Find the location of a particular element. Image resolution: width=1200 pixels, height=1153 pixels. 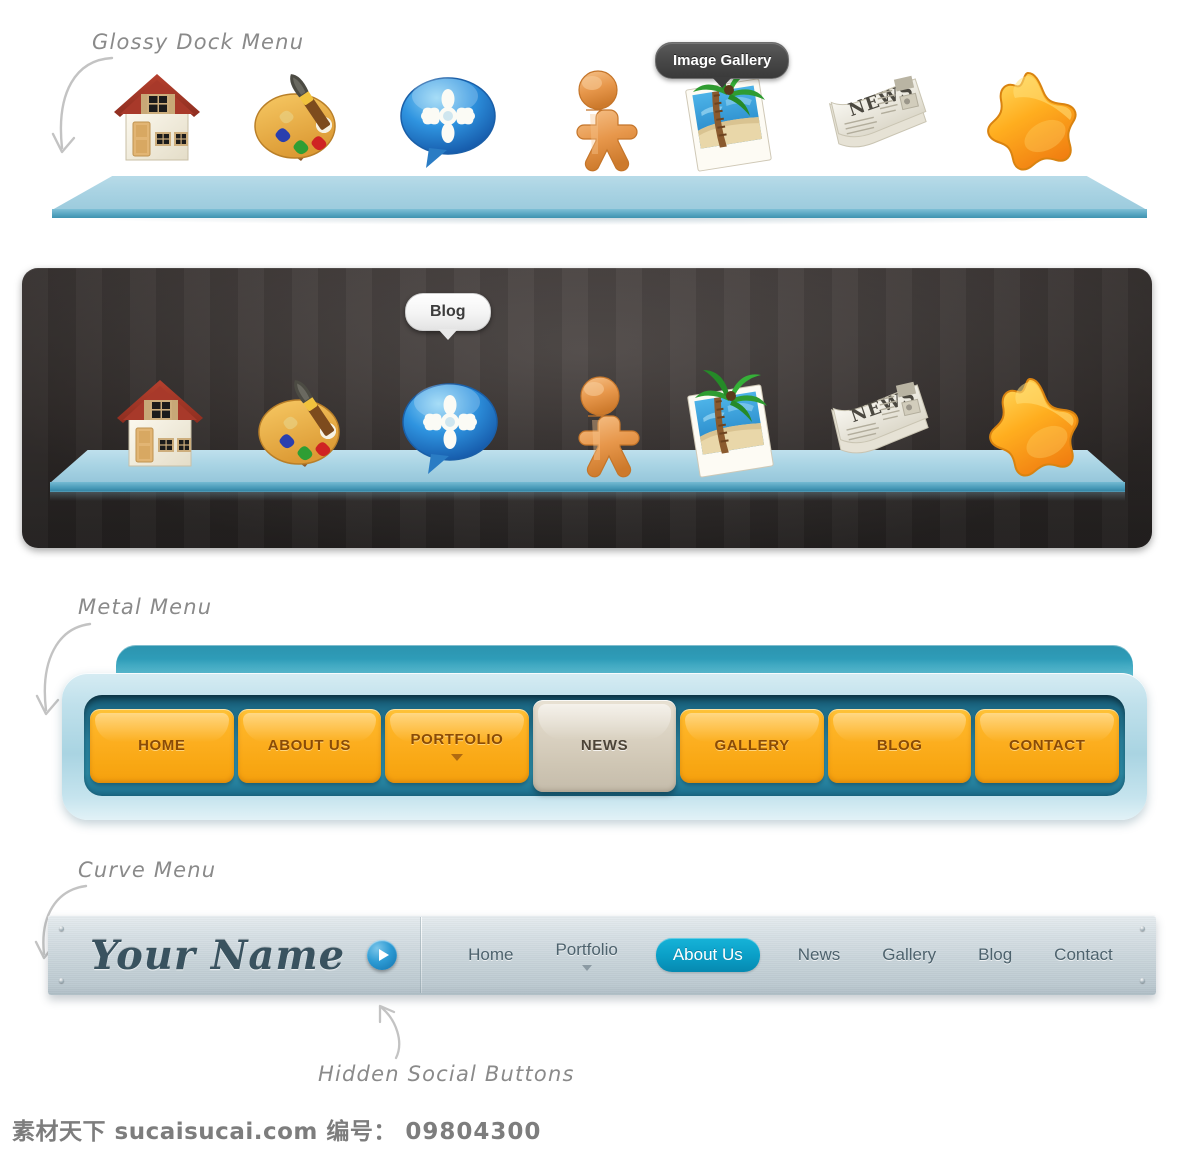

dock-item-home is located at coordinates (157, 114).